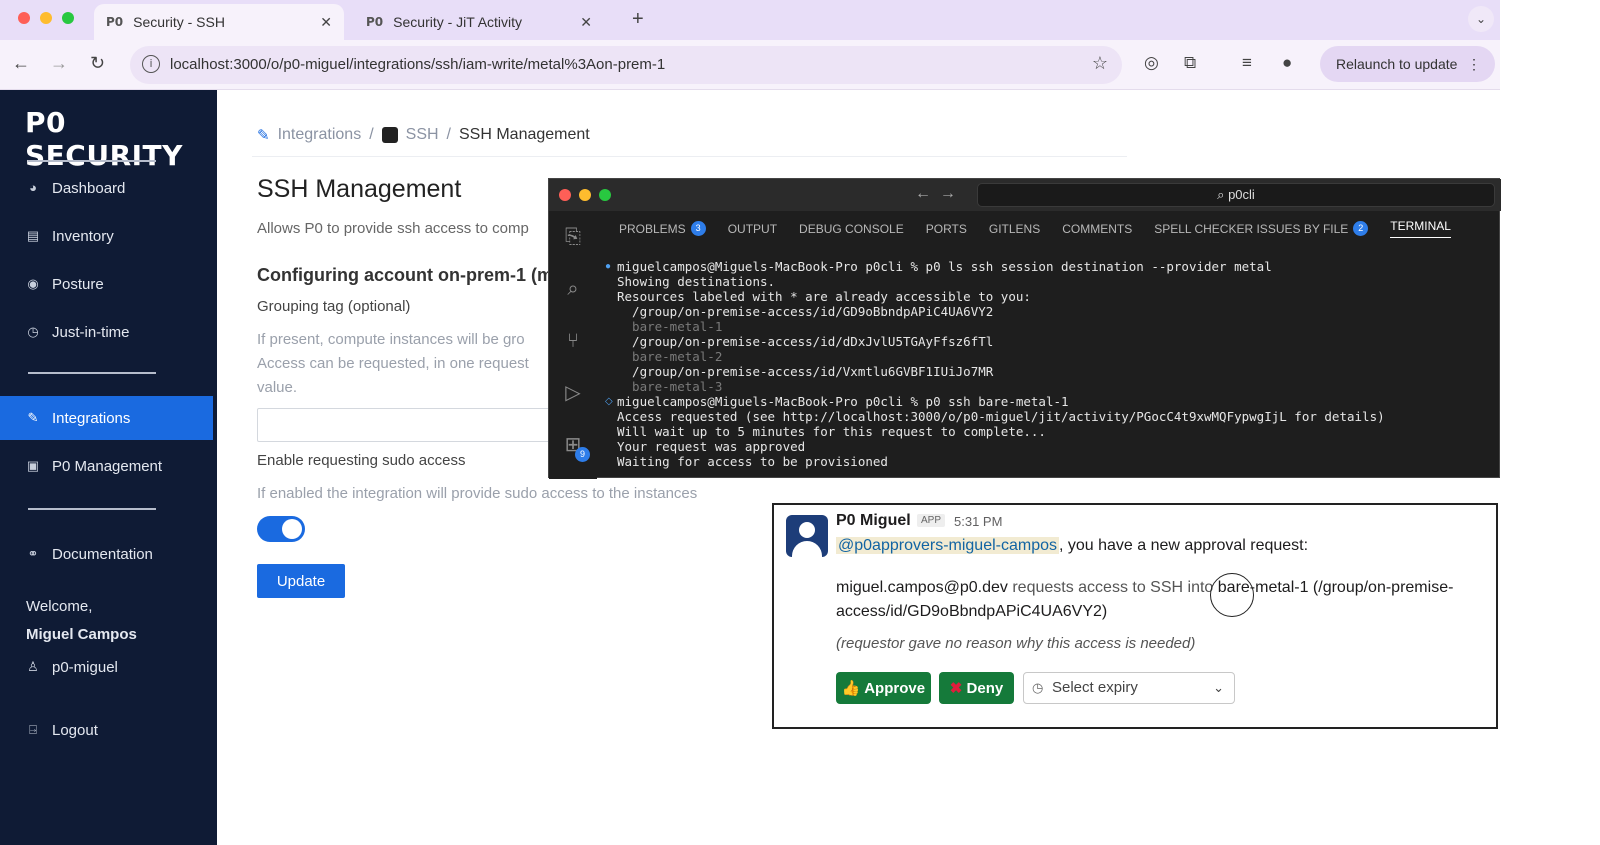 The height and width of the screenshot is (845, 1600). What do you see at coordinates (361, 460) in the screenshot?
I see `sudo-label: Enable requesting sudo access` at bounding box center [361, 460].